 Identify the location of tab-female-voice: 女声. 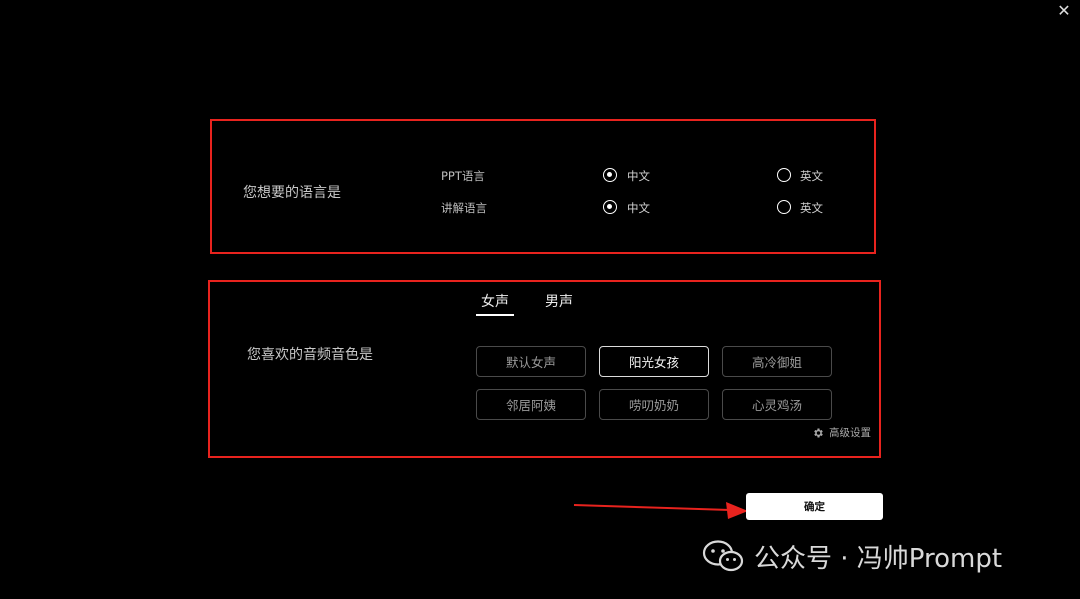
(495, 301).